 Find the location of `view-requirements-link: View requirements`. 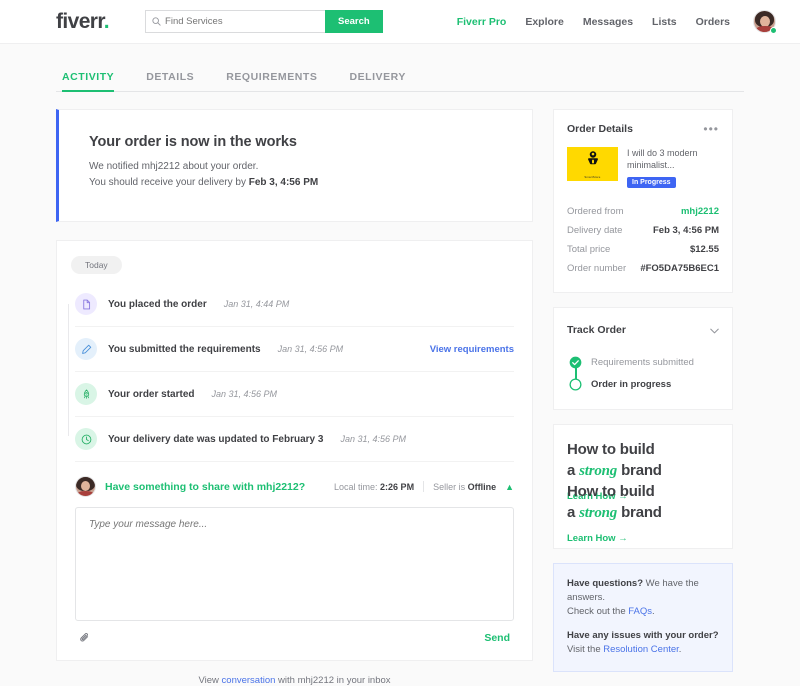

view-requirements-link: View requirements is located at coordinates (472, 349).